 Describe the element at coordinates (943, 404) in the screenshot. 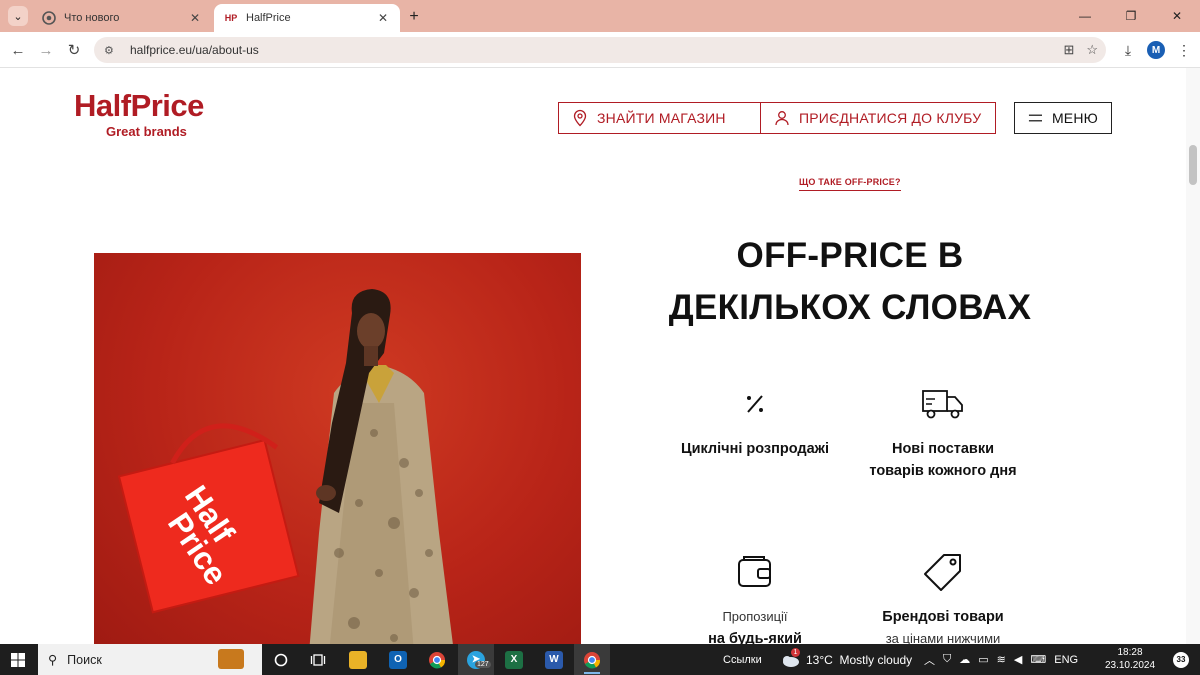

I see `truck-icon` at that location.